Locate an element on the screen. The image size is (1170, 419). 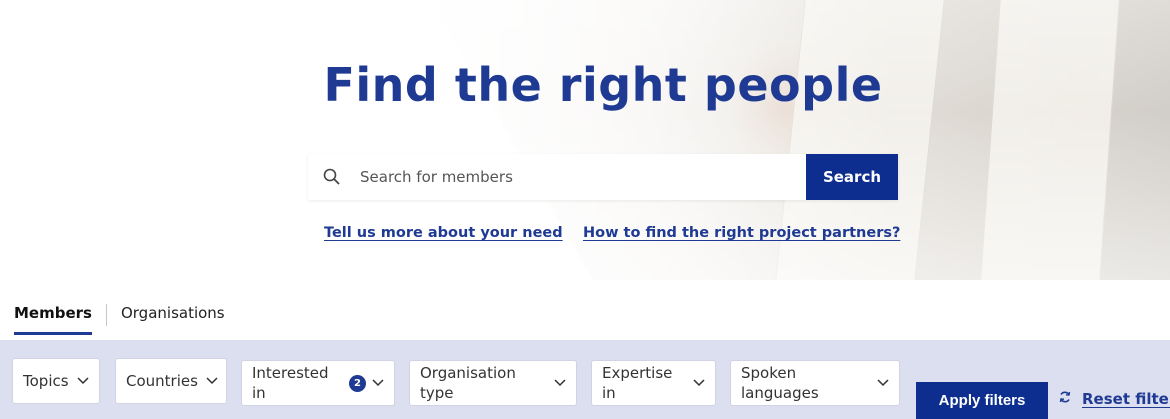
reset-filters-label: Reset filters is located at coordinates (1126, 399).